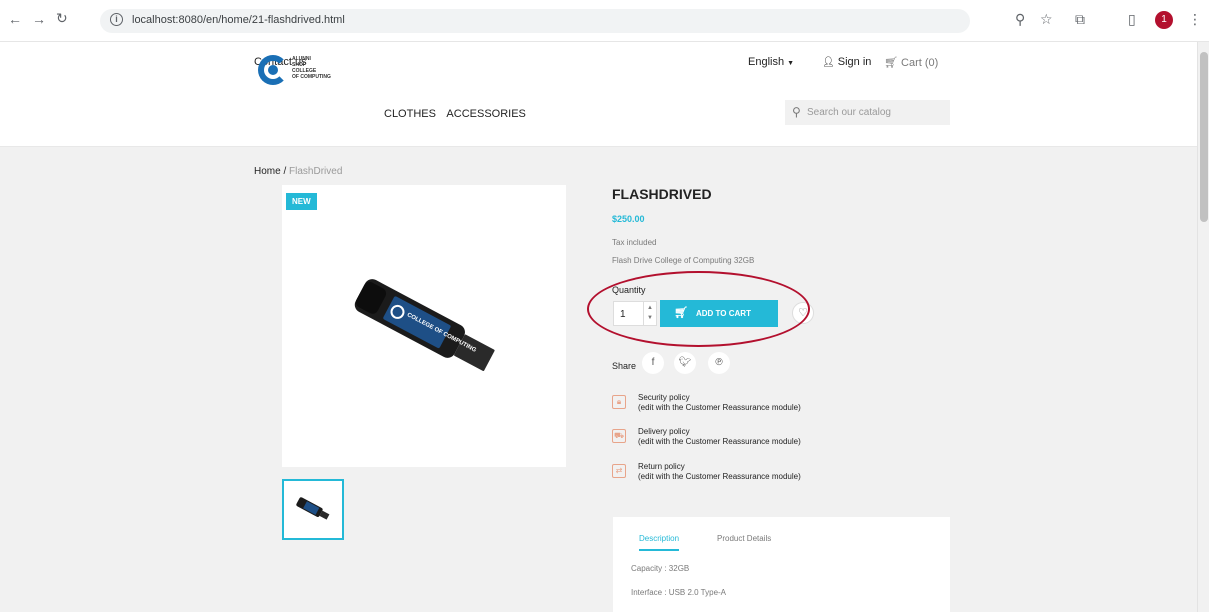 This screenshot has width=1209, height=612. Describe the element at coordinates (619, 402) in the screenshot. I see `lock-icon: 🔒︎` at that location.